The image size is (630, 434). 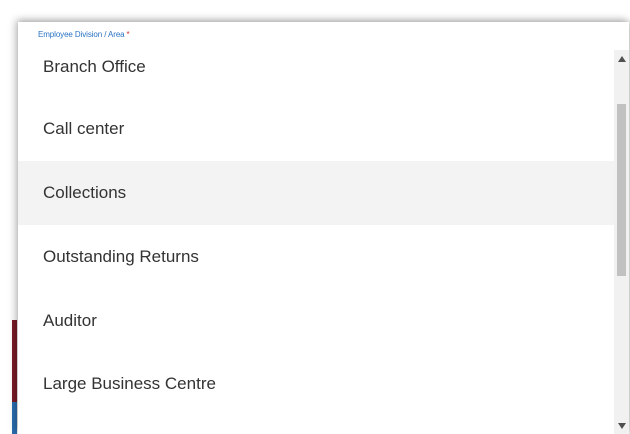 I want to click on option-call-center: Call center, so click(x=316, y=129).